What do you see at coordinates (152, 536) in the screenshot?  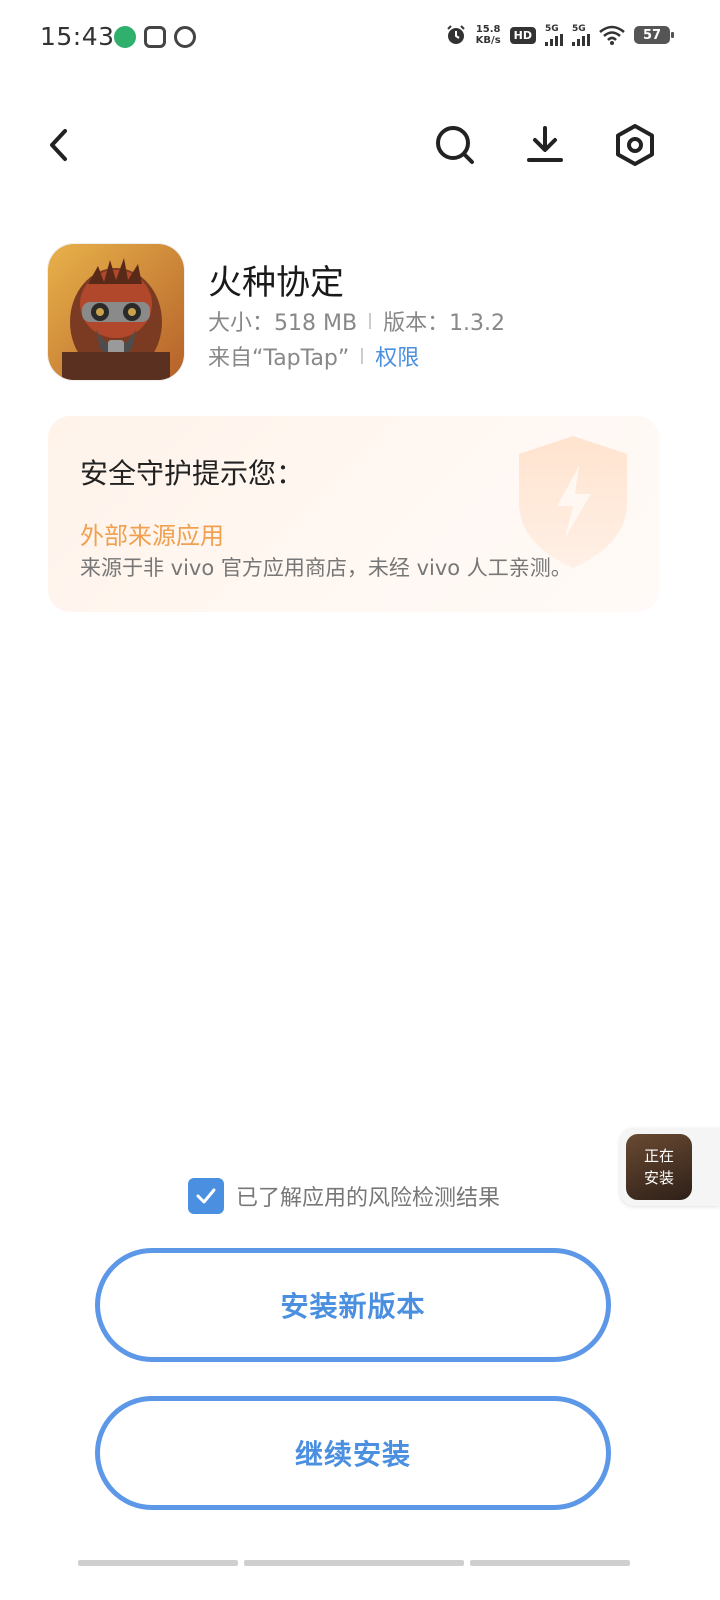 I see `security-warning: 外部来源应用` at bounding box center [152, 536].